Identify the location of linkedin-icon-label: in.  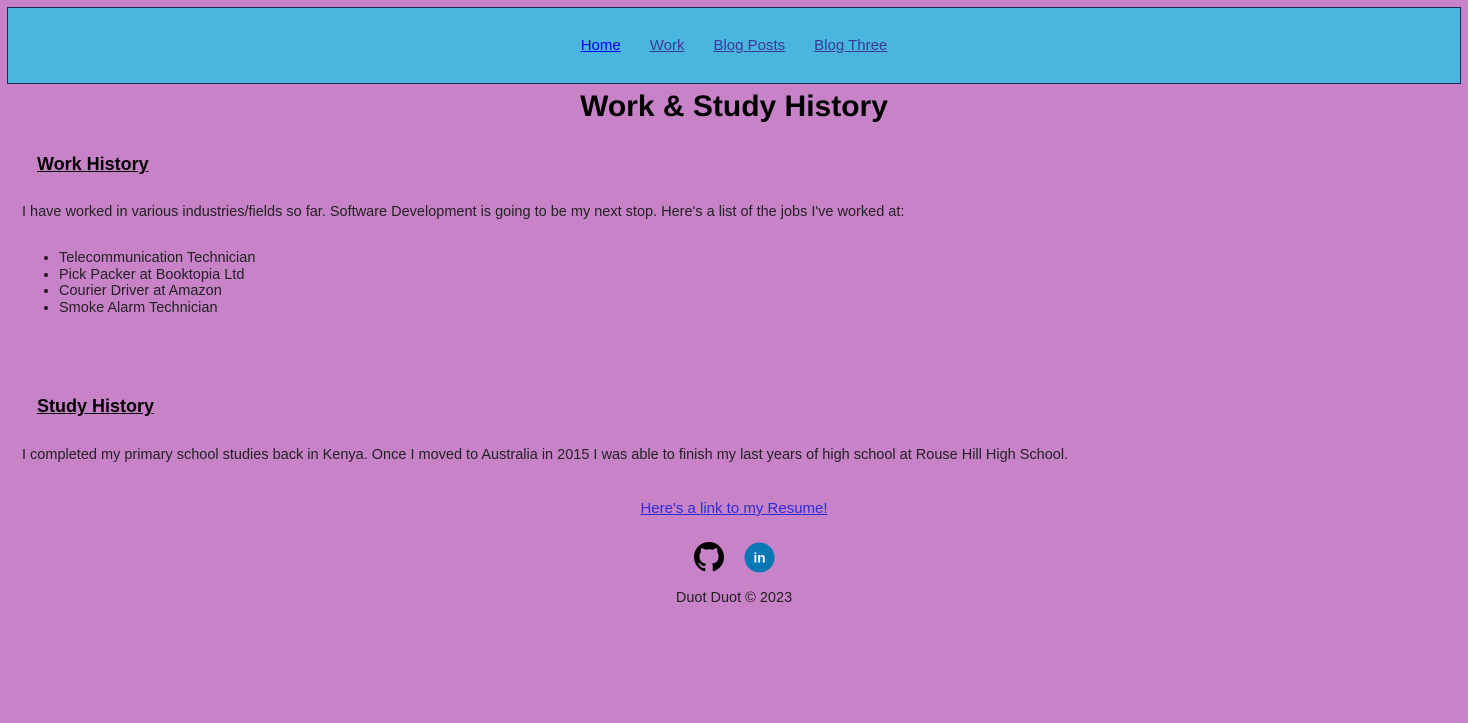
(759, 557).